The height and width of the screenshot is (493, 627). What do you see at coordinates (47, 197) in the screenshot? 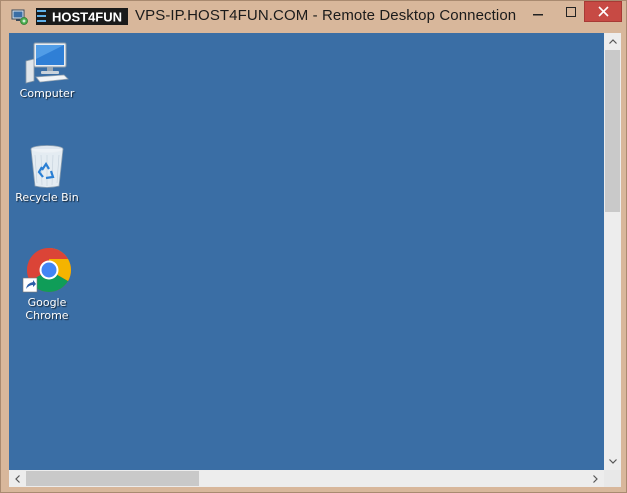
I see `desktop-icon-label: Recycle Bin` at bounding box center [47, 197].